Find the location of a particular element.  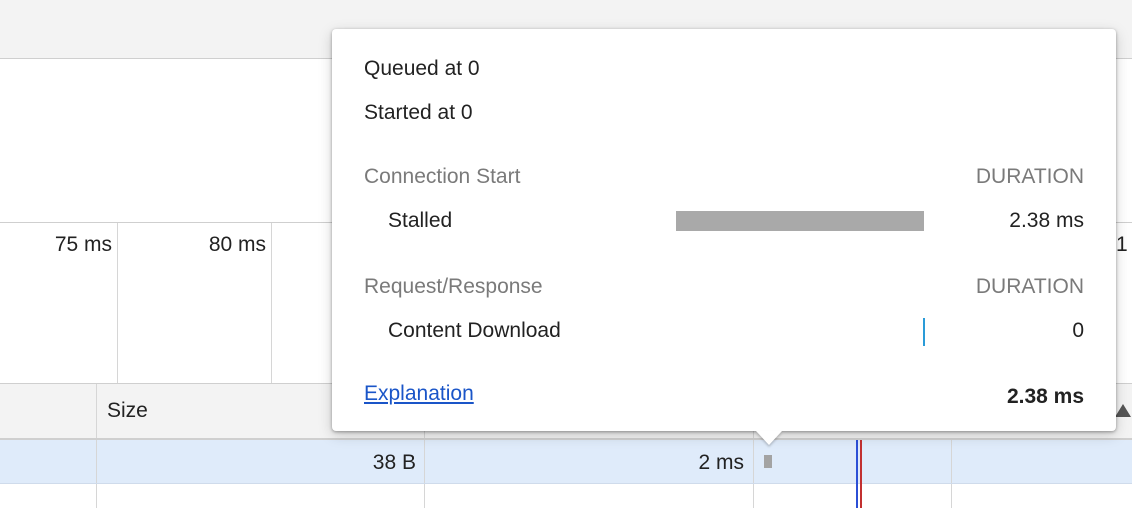

content-download-label: Content Download is located at coordinates (474, 330).